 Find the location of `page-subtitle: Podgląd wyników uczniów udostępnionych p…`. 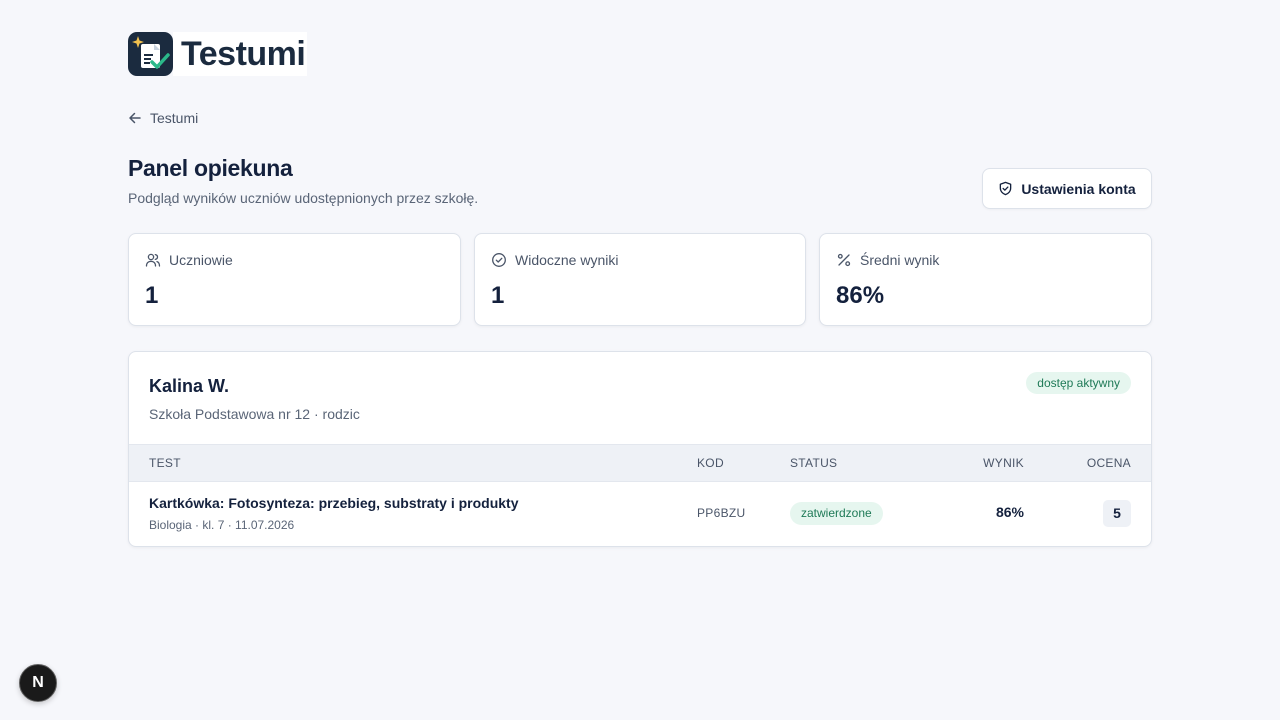

page-subtitle: Podgląd wyników uczniów udostępnionych p… is located at coordinates (303, 198).